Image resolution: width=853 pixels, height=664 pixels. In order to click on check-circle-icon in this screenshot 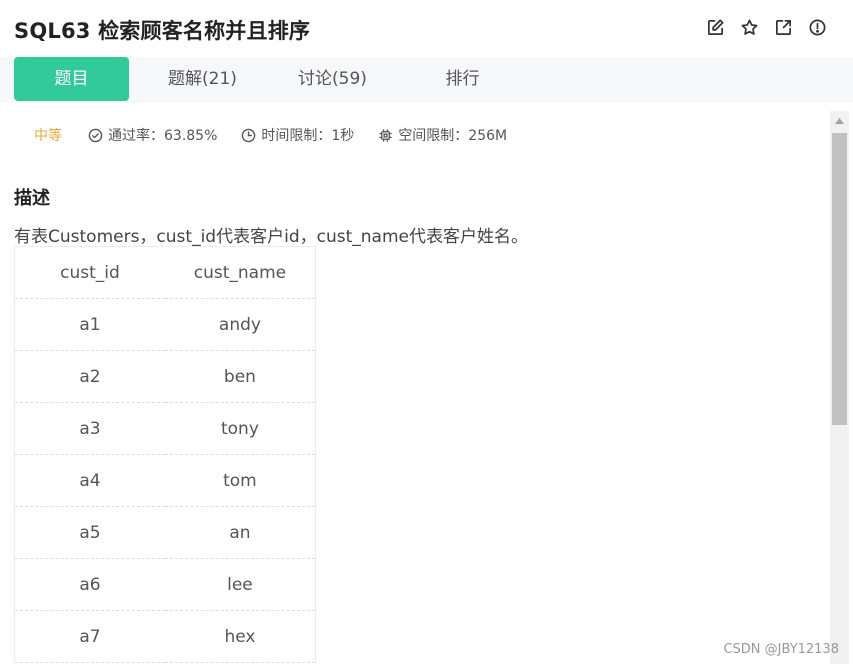, I will do `click(95, 135)`.